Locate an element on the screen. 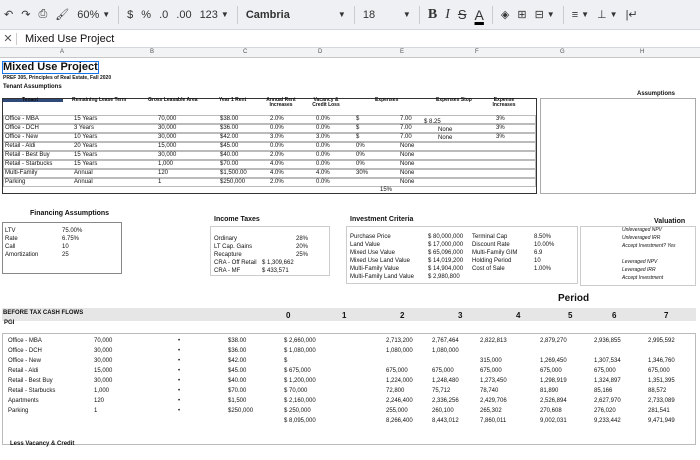  less-vacancy-label: Less Vacancy & Credit is located at coordinates (42, 444).